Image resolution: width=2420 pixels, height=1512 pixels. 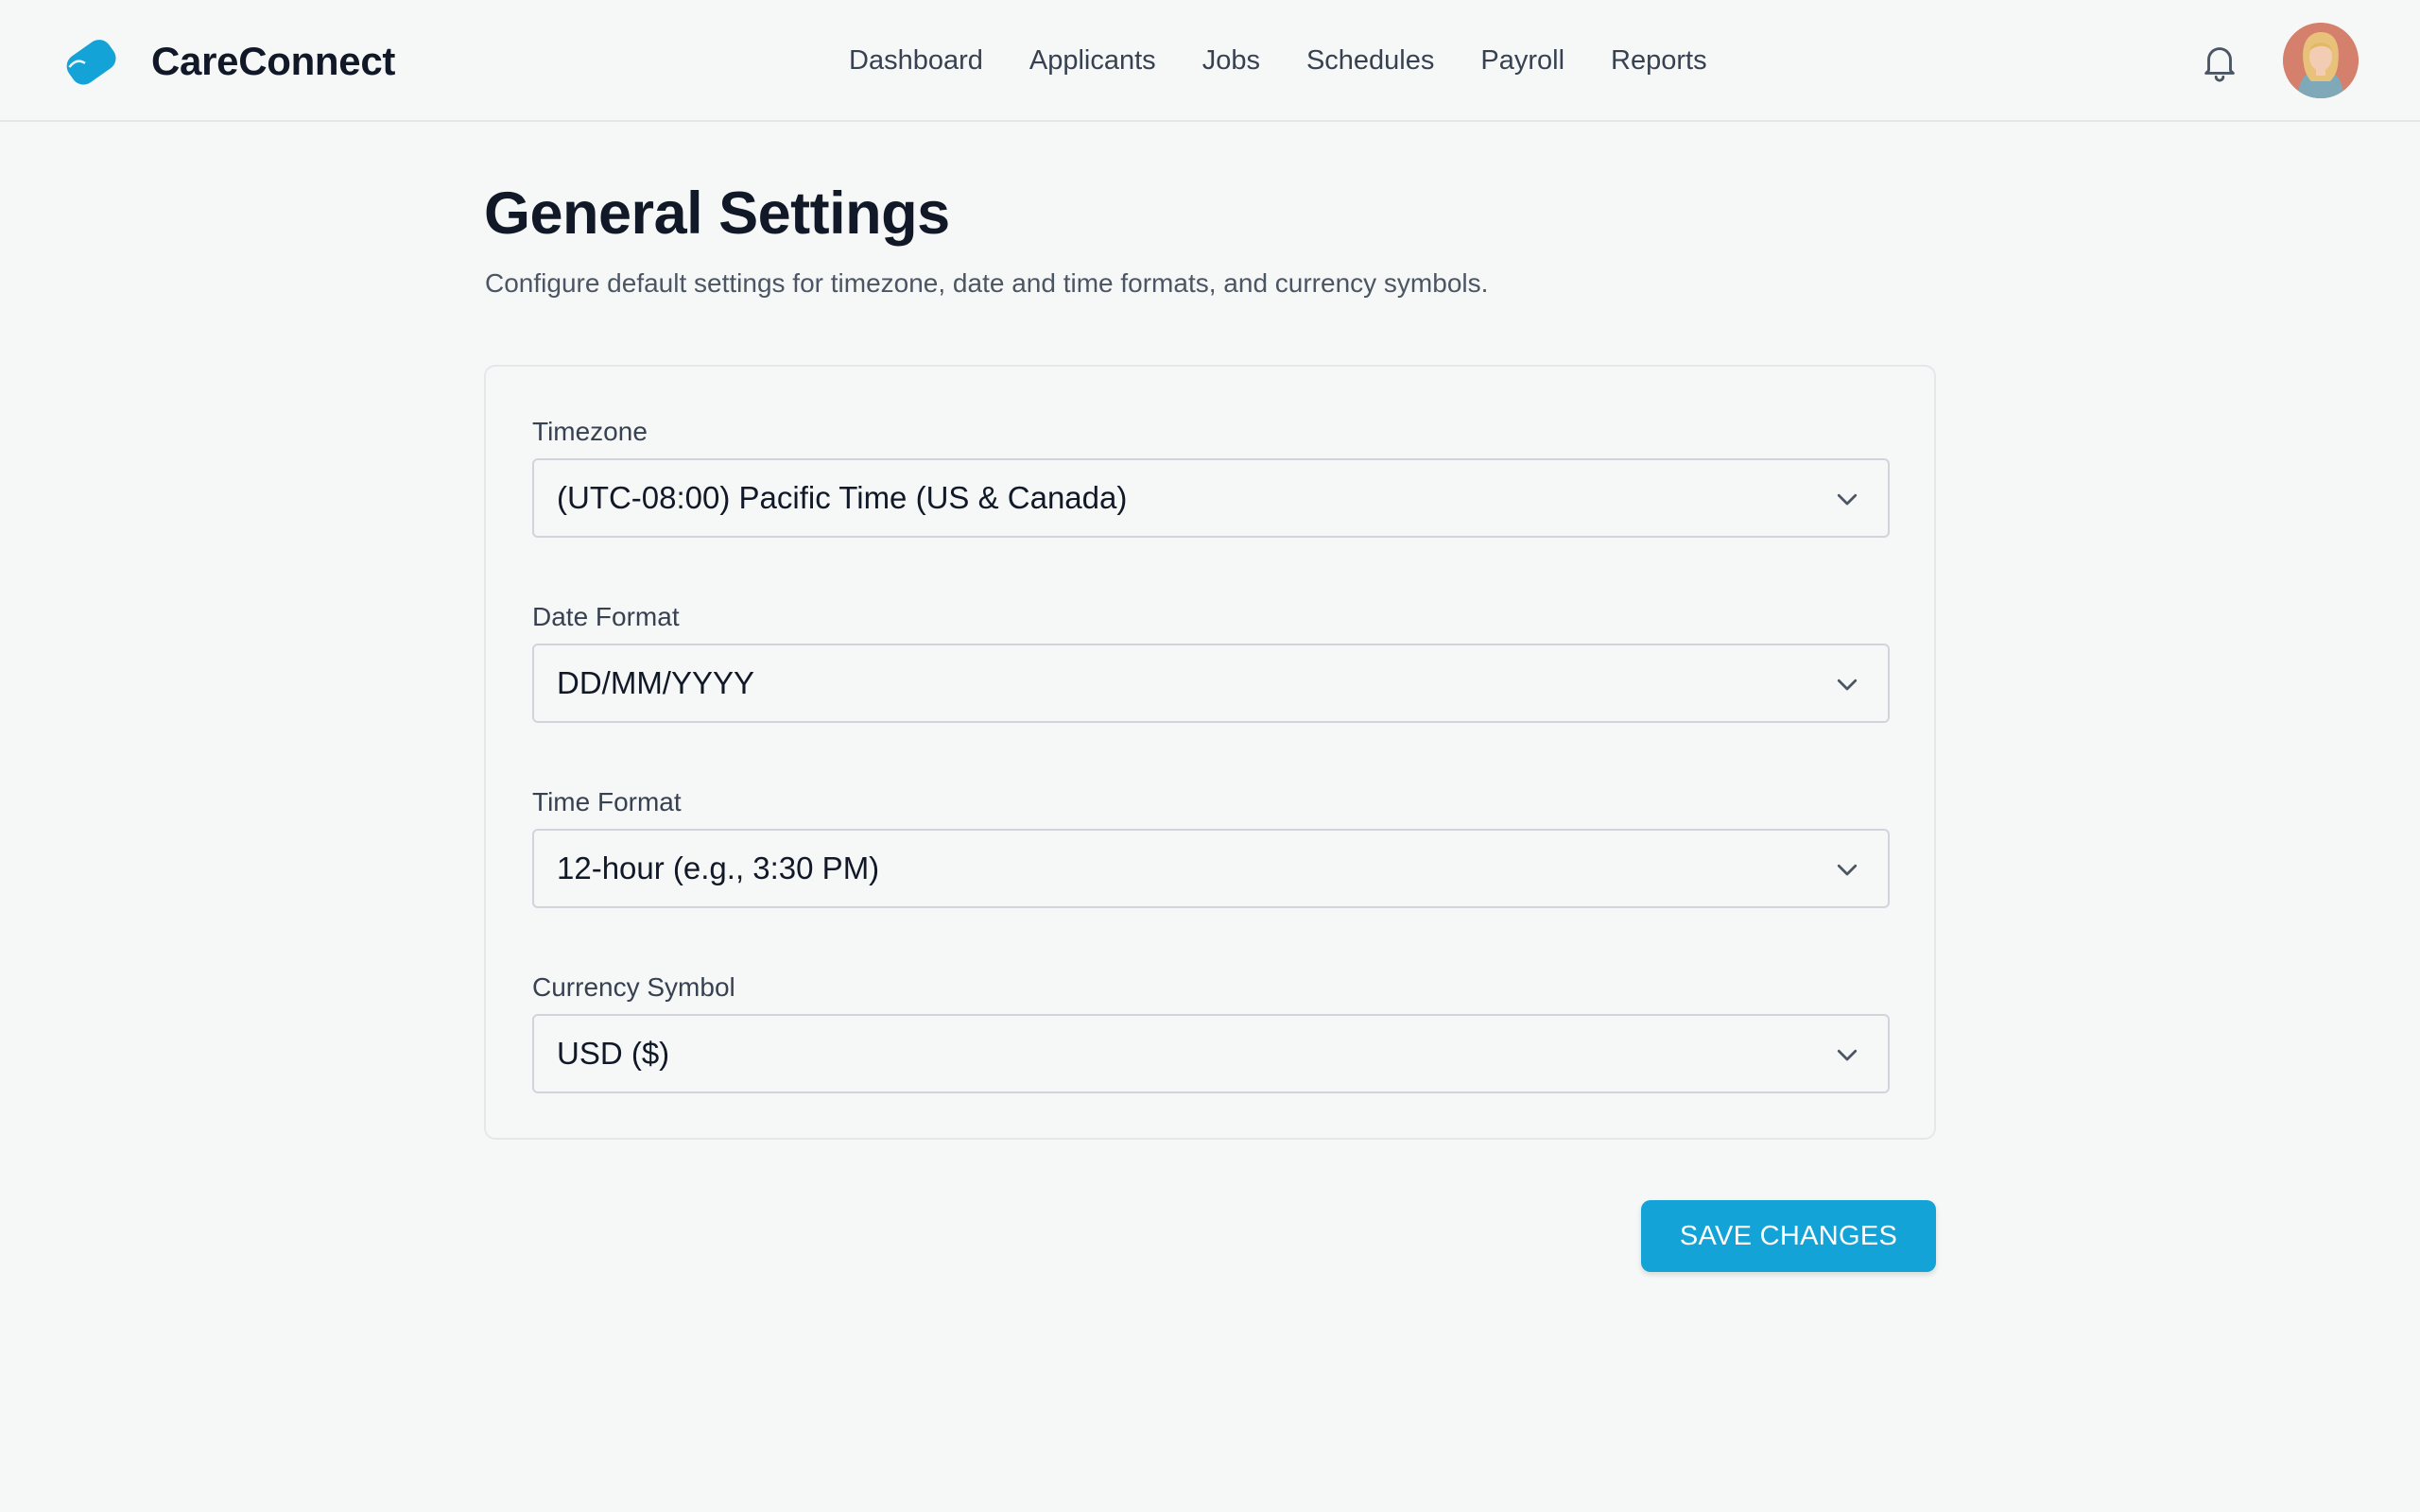 I want to click on nav-jobs: Jobs, so click(x=1231, y=61).